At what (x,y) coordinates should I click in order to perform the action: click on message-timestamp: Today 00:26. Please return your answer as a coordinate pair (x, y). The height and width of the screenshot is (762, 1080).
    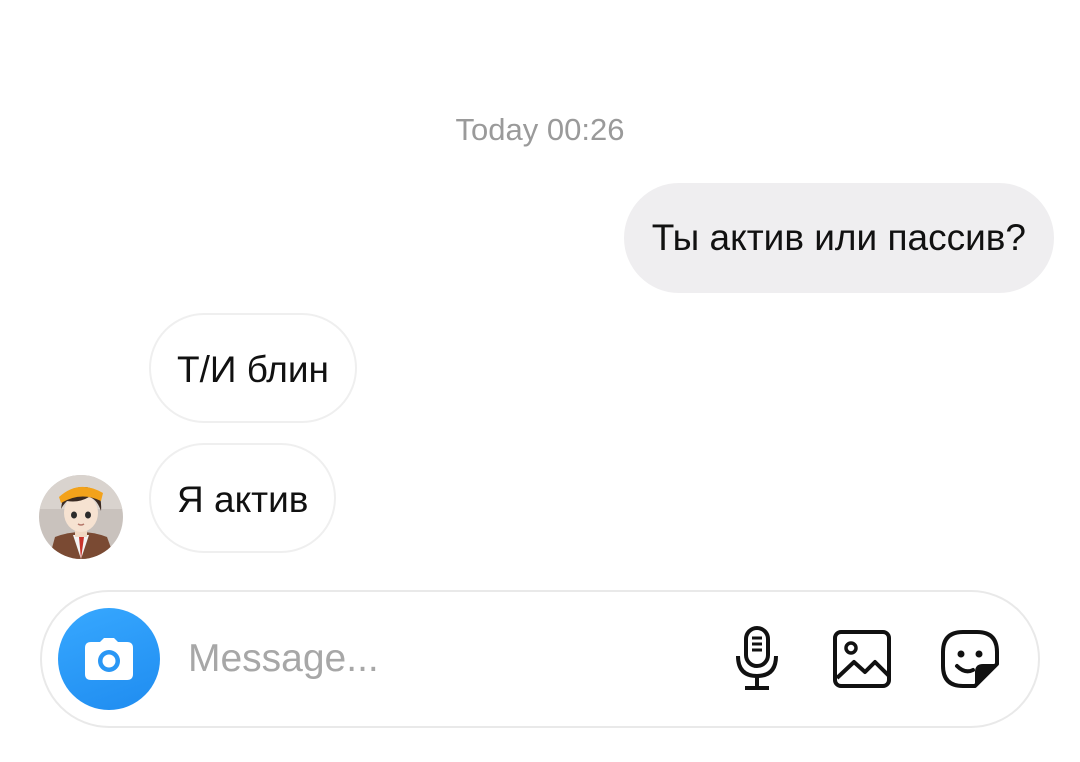
    Looking at the image, I should click on (540, 129).